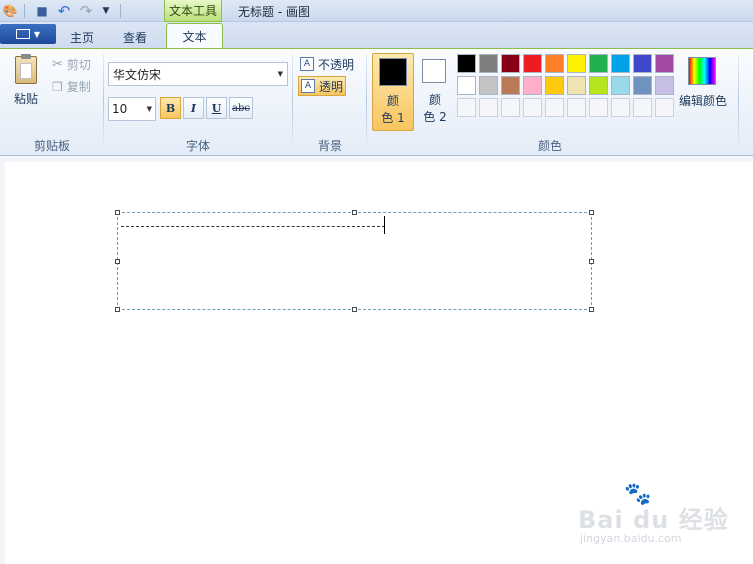 This screenshot has width=753, height=564. What do you see at coordinates (393, 92) in the screenshot?
I see `color1-button: 颜 色 1` at bounding box center [393, 92].